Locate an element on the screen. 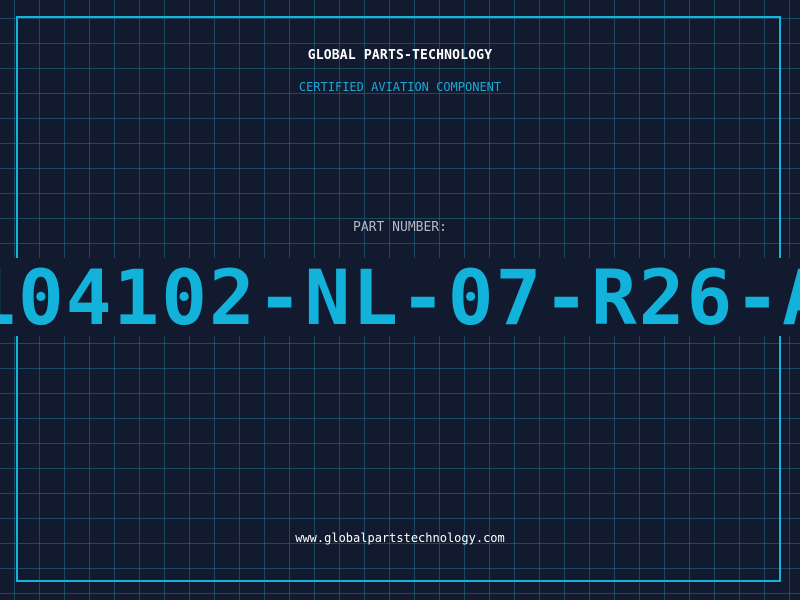 Image resolution: width=800 pixels, height=600 pixels. company-name: GLOBAL PARTS-TECHNOLOGY is located at coordinates (400, 55).